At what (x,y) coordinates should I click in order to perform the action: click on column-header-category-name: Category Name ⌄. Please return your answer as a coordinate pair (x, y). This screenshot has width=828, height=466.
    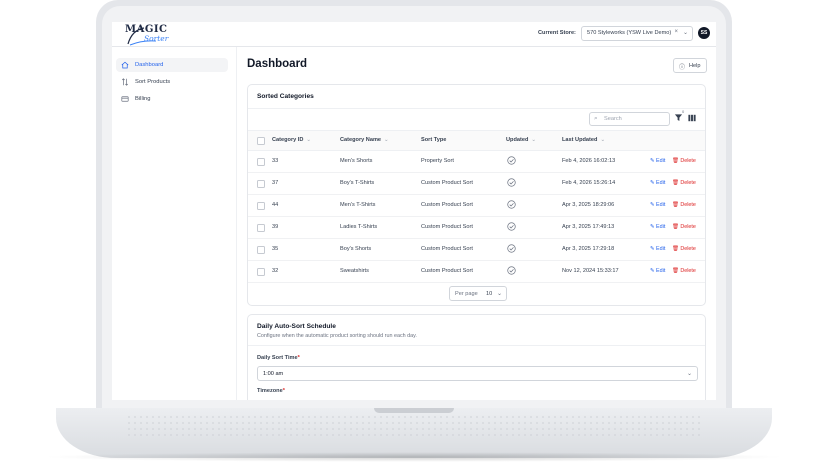
    Looking at the image, I should click on (364, 140).